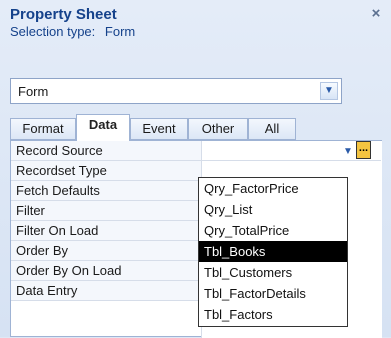 This screenshot has height=338, width=391. Describe the element at coordinates (273, 230) in the screenshot. I see `dropdown-option: Qry_TotalPrice` at that location.